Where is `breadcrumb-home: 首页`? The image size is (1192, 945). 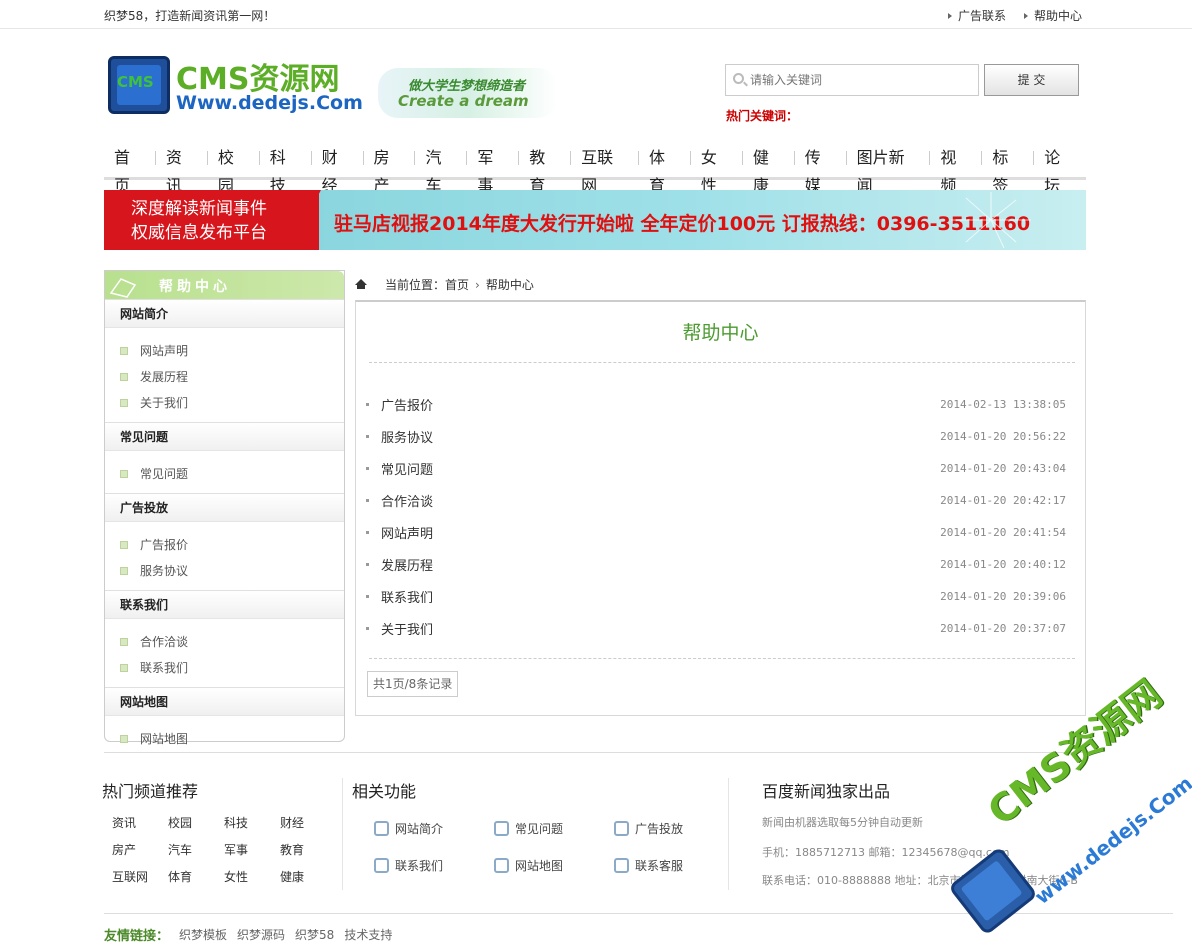
breadcrumb-home: 首页 is located at coordinates (457, 284).